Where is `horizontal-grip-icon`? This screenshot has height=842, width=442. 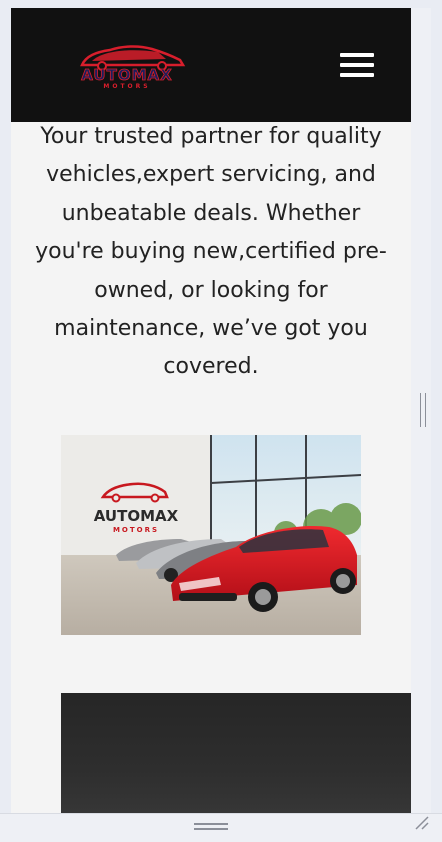
horizontal-grip-icon is located at coordinates (211, 826).